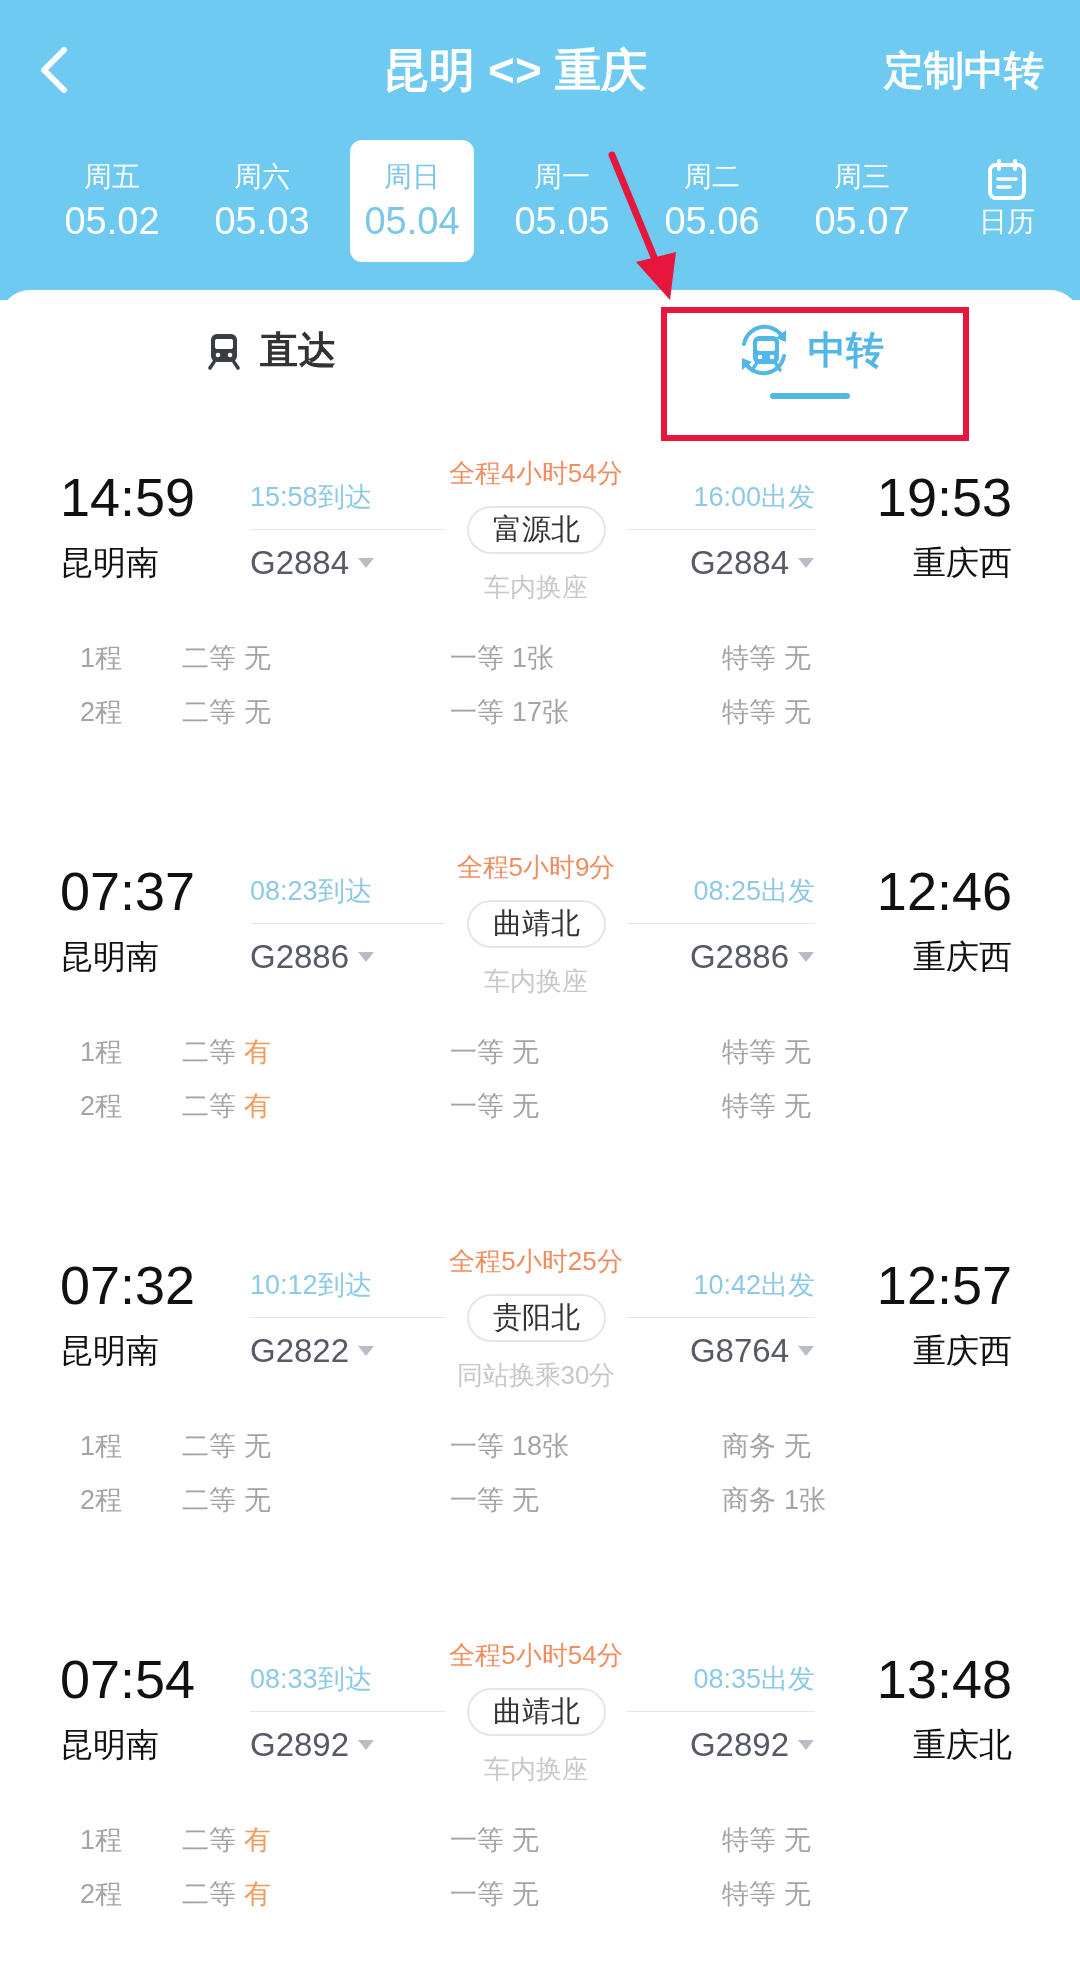 The height and width of the screenshot is (1979, 1080). Describe the element at coordinates (270, 360) in the screenshot. I see `route-tab: 直达` at that location.